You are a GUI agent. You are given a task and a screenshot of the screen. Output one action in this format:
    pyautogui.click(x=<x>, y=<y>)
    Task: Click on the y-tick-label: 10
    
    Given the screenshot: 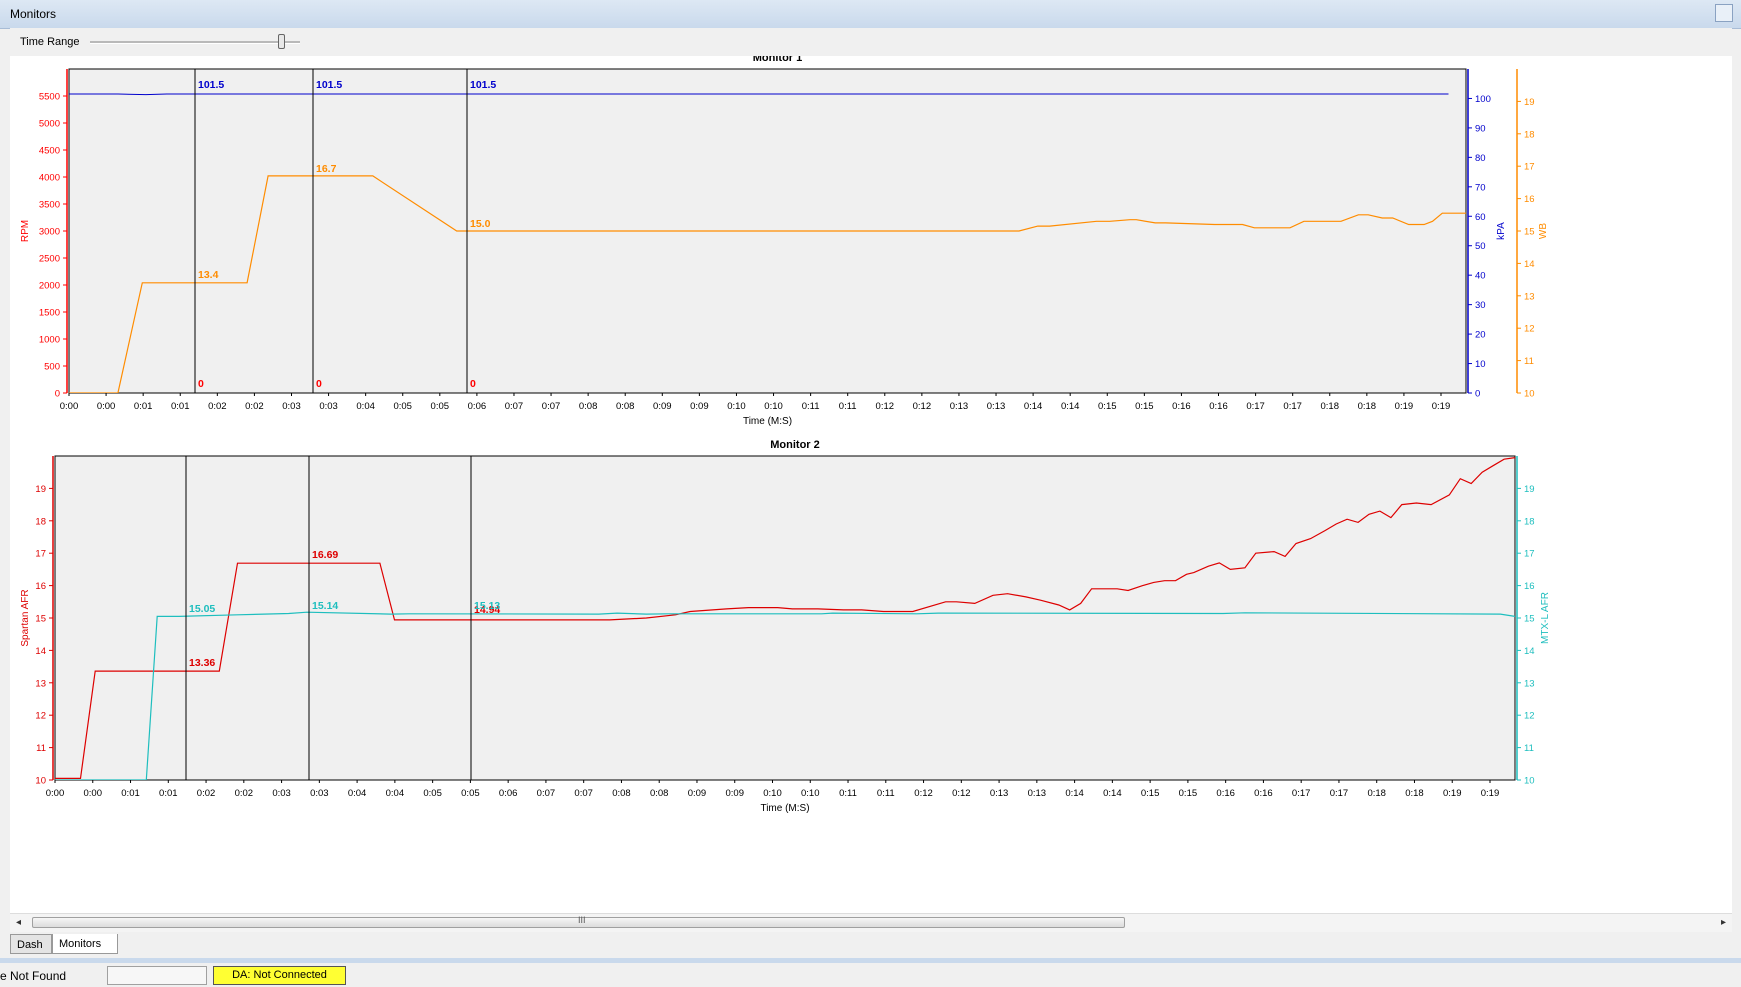 What is the action you would take?
    pyautogui.click(x=1529, y=394)
    